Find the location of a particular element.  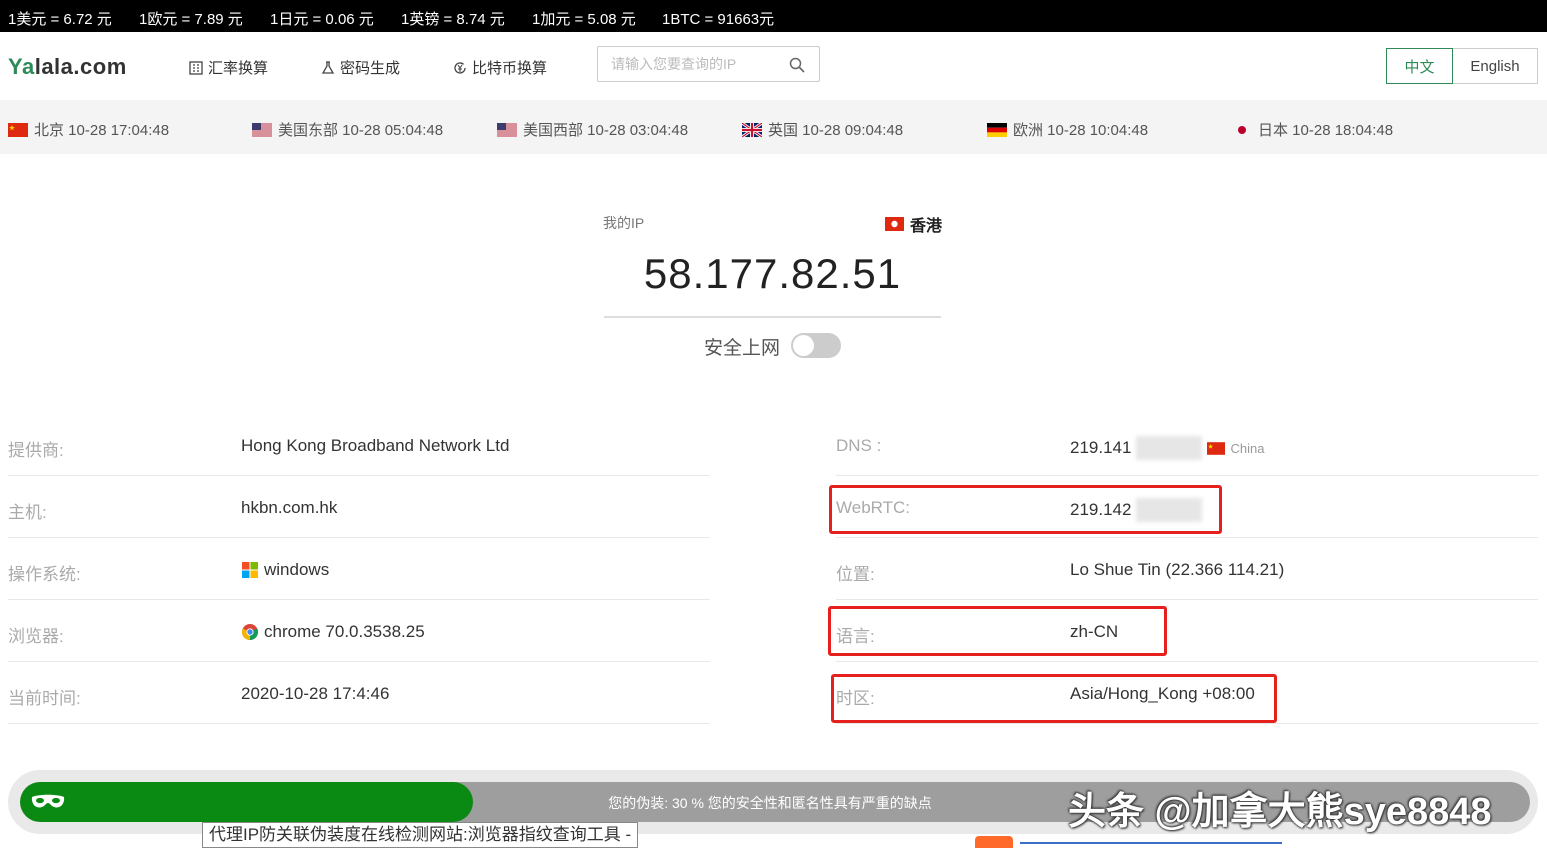

info-value: Lo Shue Tin (22.366 114.21) is located at coordinates (1177, 570).